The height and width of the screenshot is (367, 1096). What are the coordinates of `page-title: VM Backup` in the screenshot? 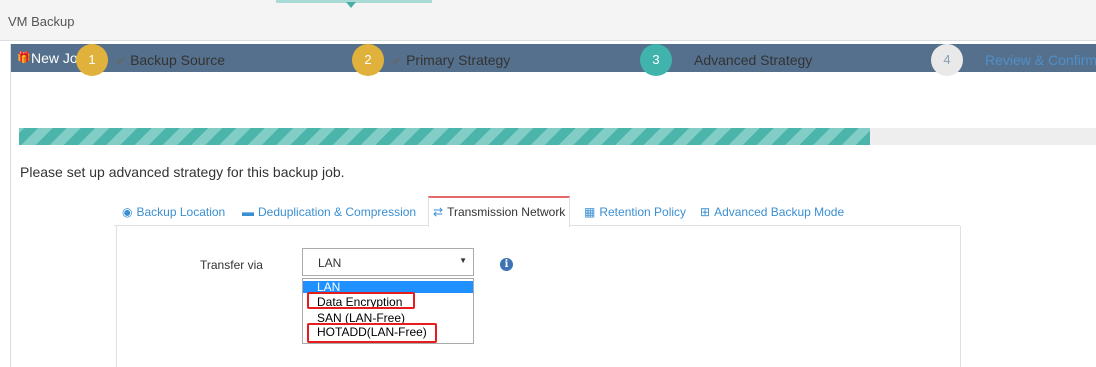 It's located at (41, 21).